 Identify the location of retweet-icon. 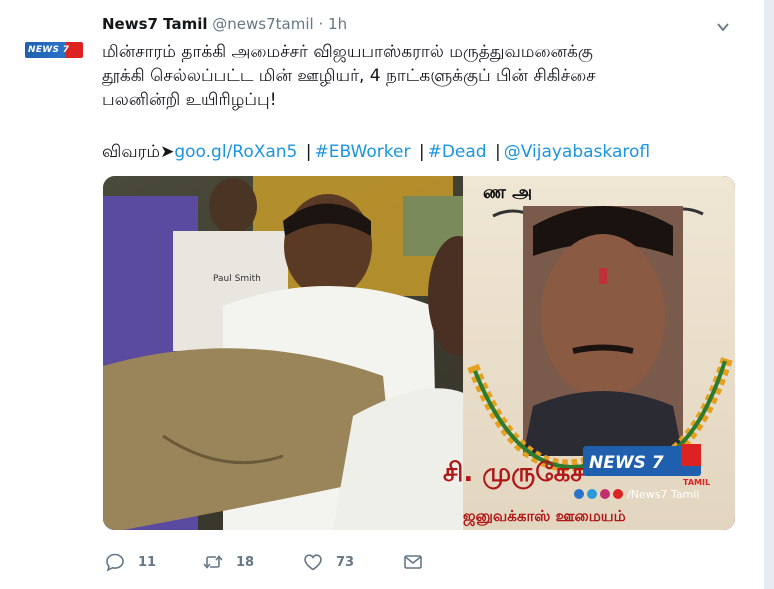
(213, 562).